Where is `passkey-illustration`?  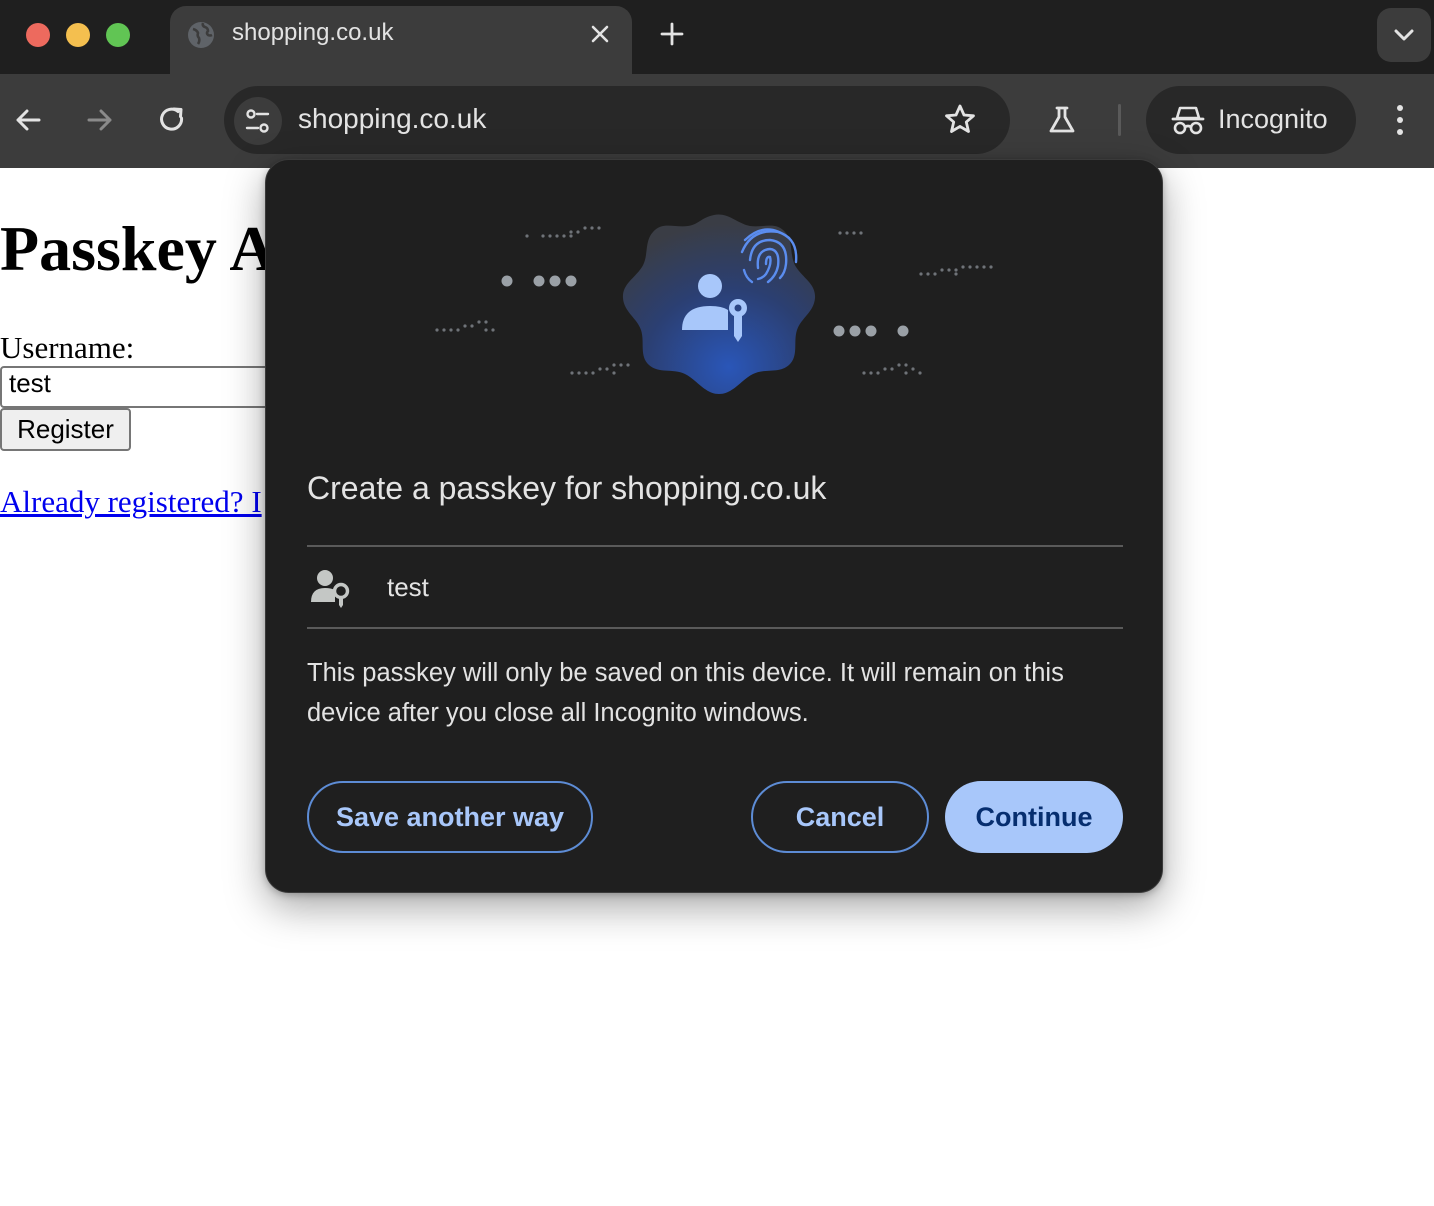 passkey-illustration is located at coordinates (714, 304).